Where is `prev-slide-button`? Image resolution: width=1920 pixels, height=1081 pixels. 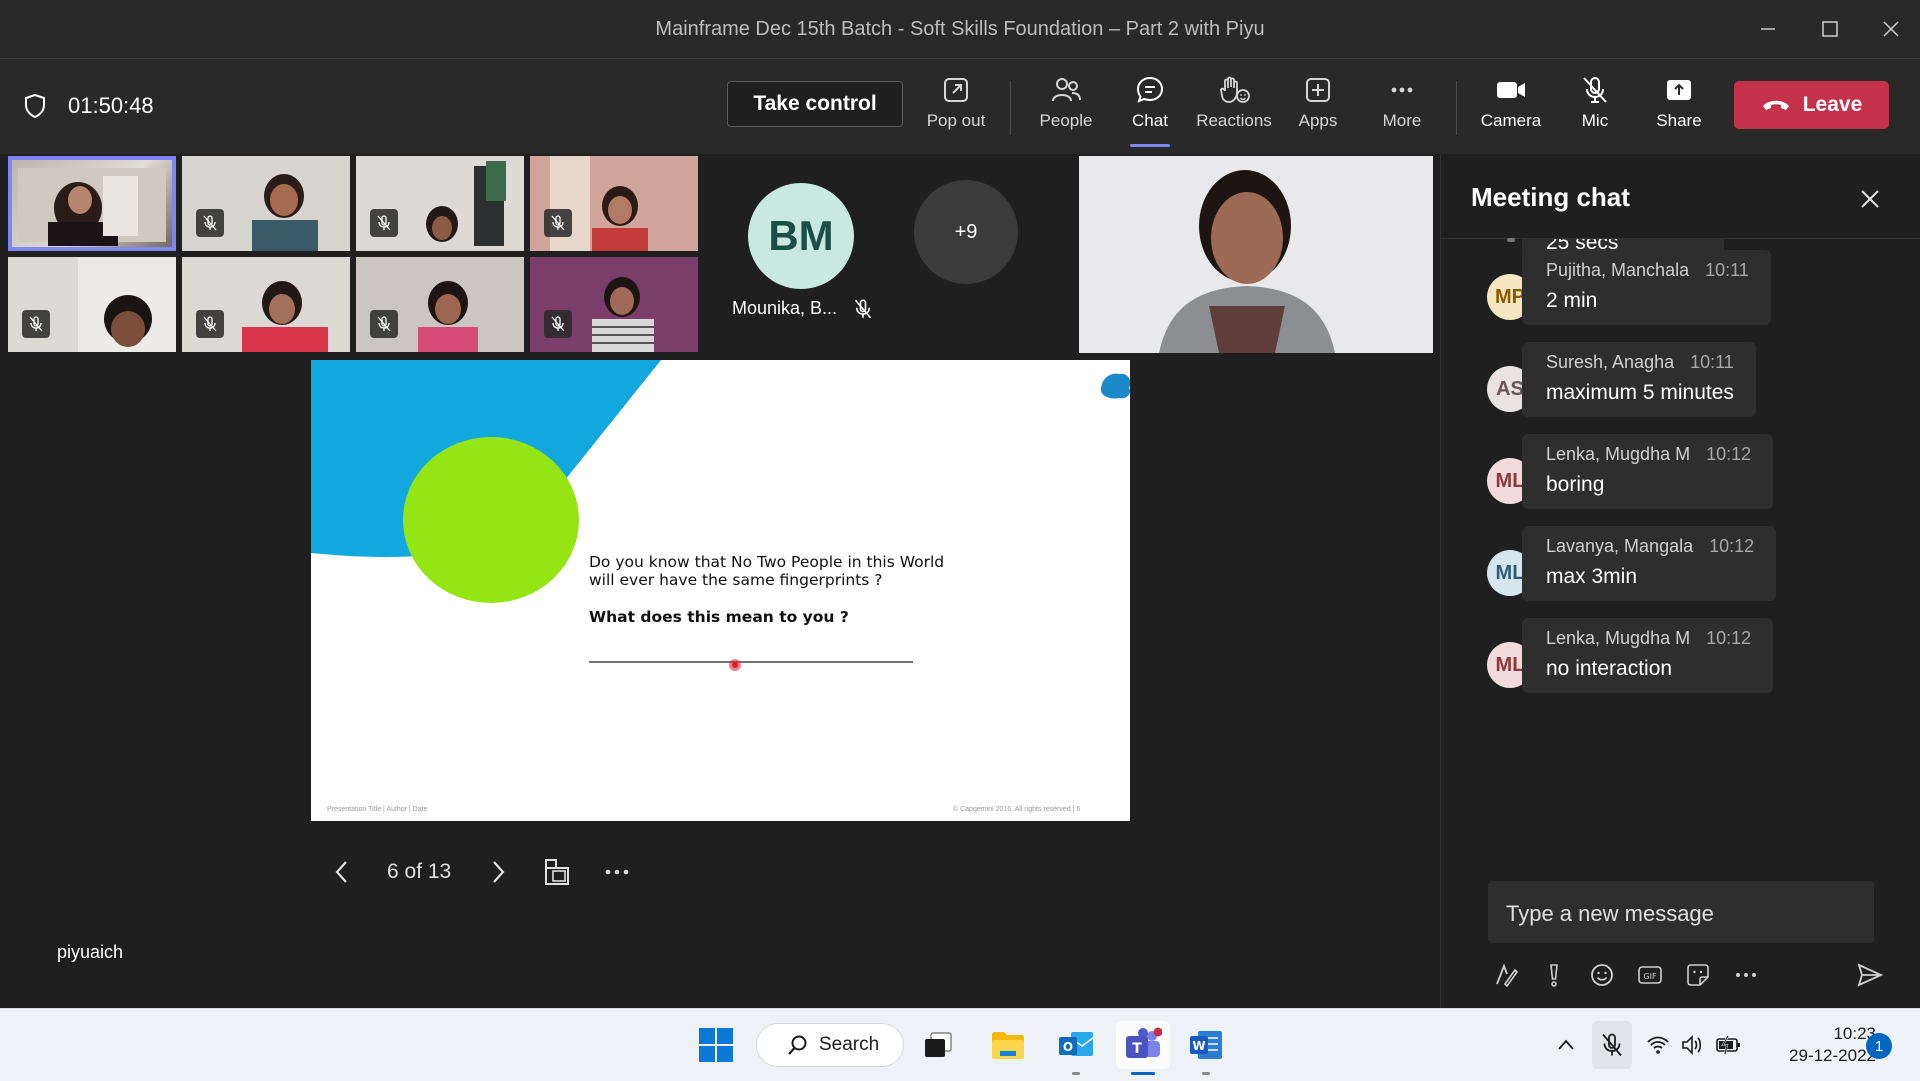 prev-slide-button is located at coordinates (342, 872).